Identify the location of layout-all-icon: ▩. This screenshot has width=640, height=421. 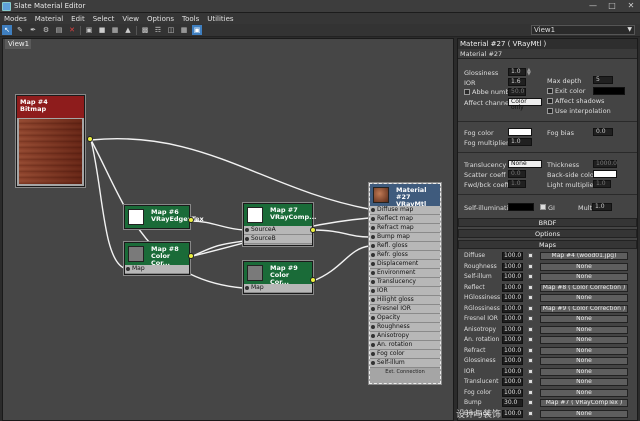
(145, 30).